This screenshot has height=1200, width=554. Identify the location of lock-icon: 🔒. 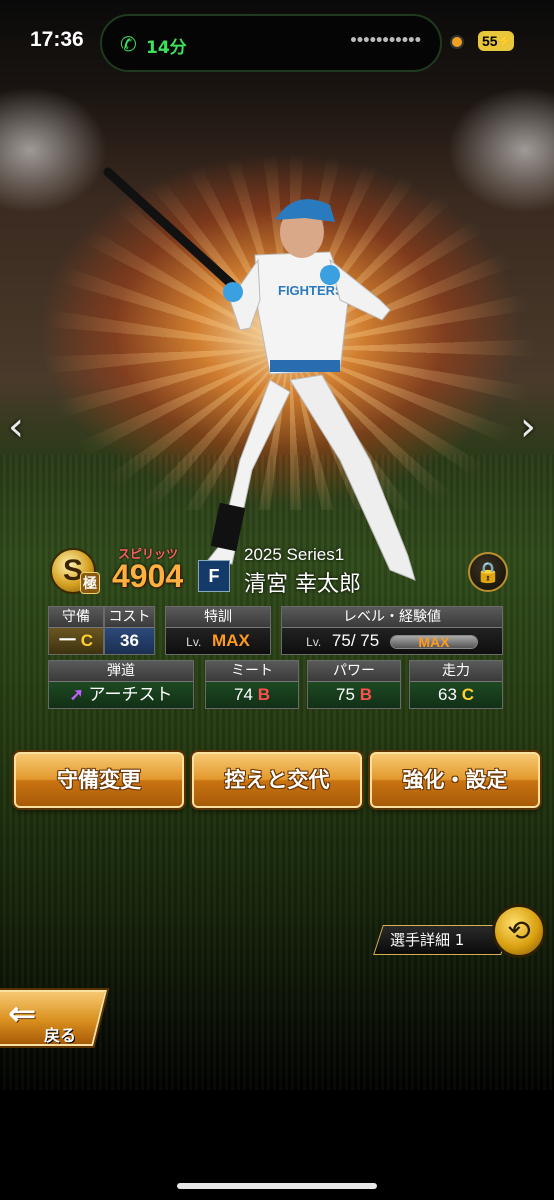
(488, 572).